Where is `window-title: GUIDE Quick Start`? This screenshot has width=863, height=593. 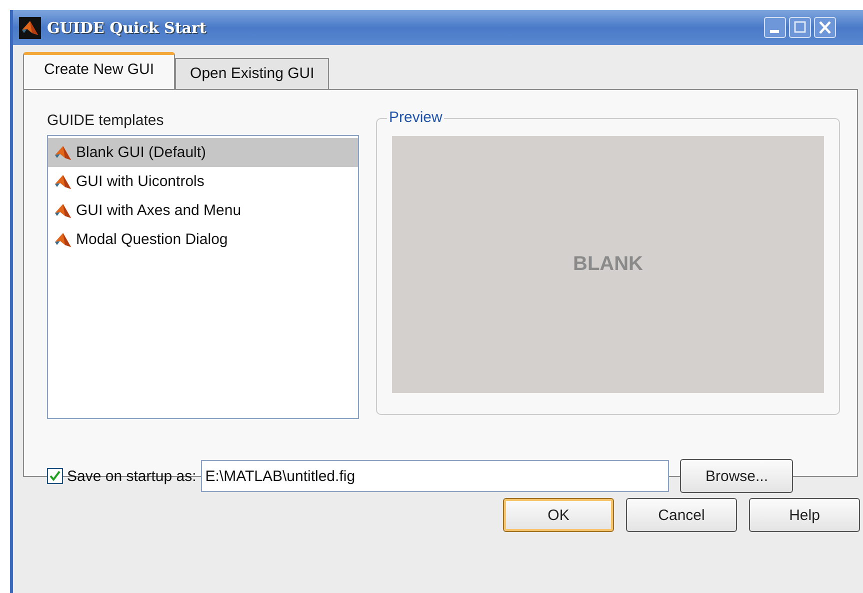
window-title: GUIDE Quick Start is located at coordinates (126, 27).